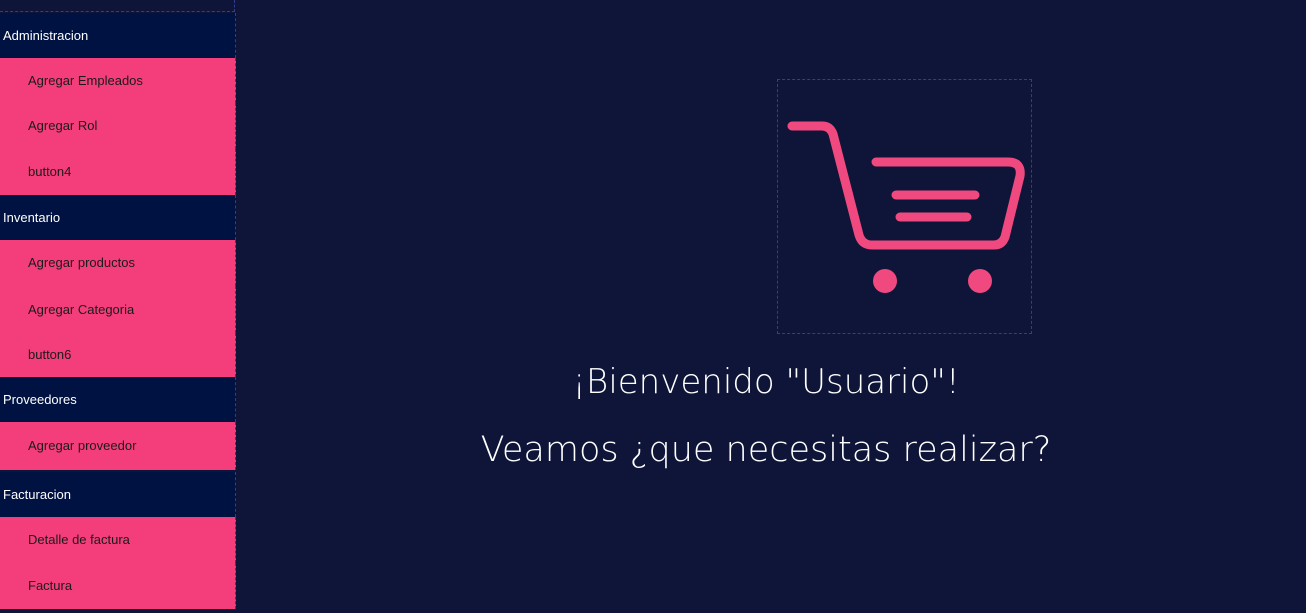 The width and height of the screenshot is (1306, 613). I want to click on button6-button: button6, so click(118, 355).